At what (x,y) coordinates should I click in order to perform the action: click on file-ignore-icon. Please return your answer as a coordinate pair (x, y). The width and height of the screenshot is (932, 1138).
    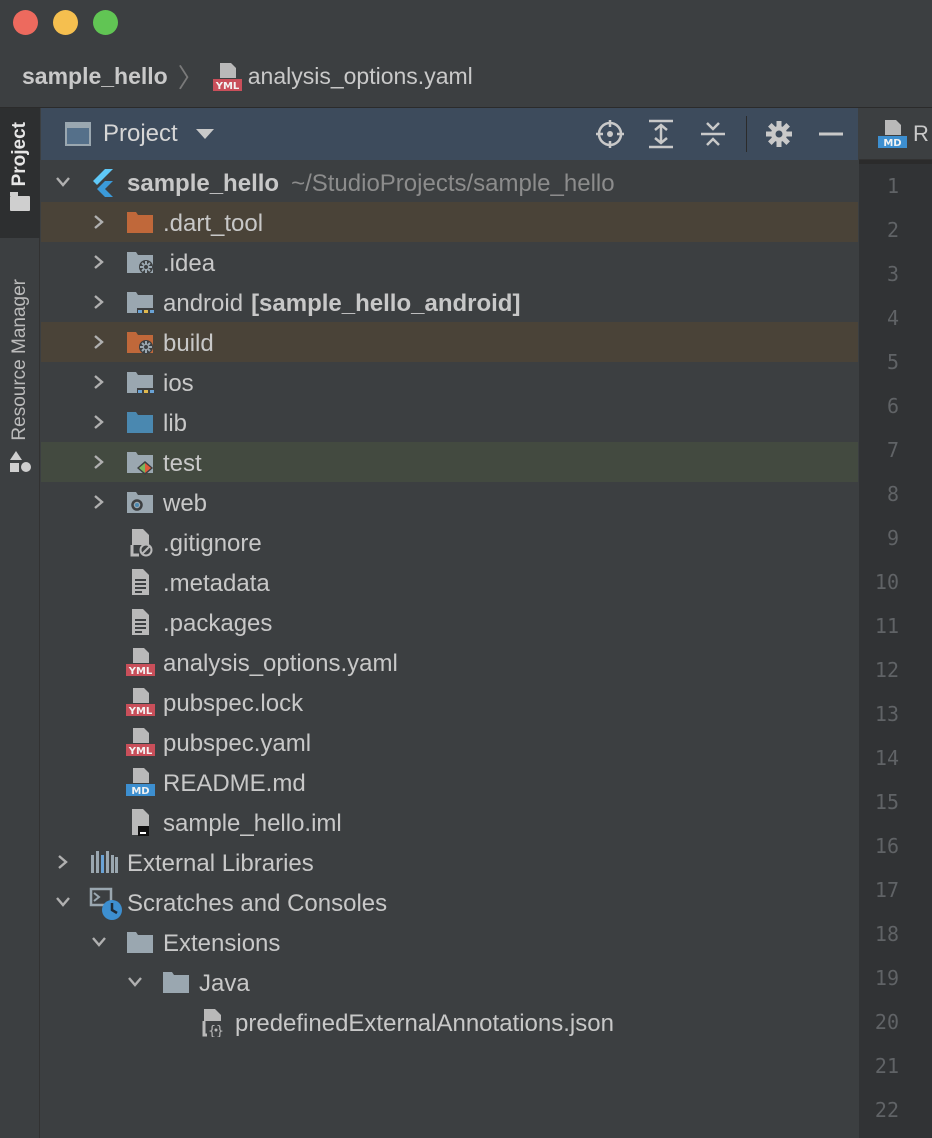
    Looking at the image, I should click on (140, 542).